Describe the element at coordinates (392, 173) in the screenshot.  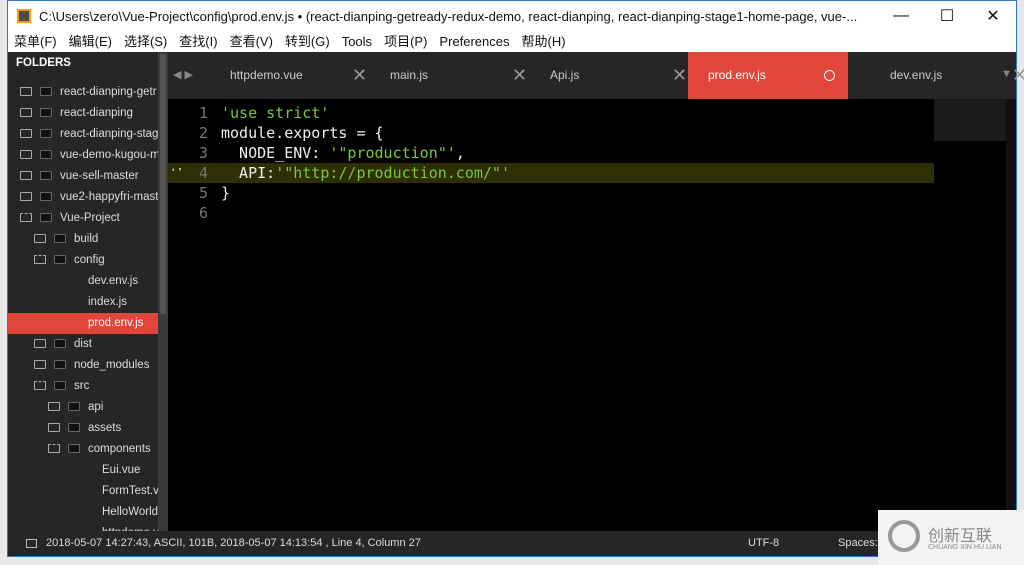
I see `code-token: '"http://production.com/"'` at that location.